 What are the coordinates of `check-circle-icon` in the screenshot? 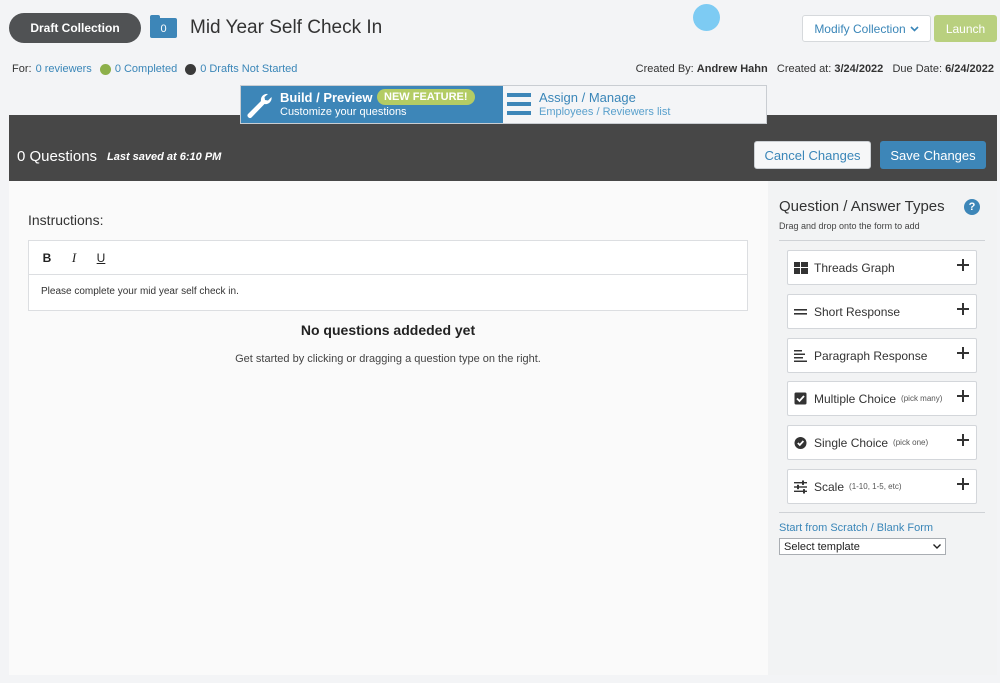 It's located at (800, 442).